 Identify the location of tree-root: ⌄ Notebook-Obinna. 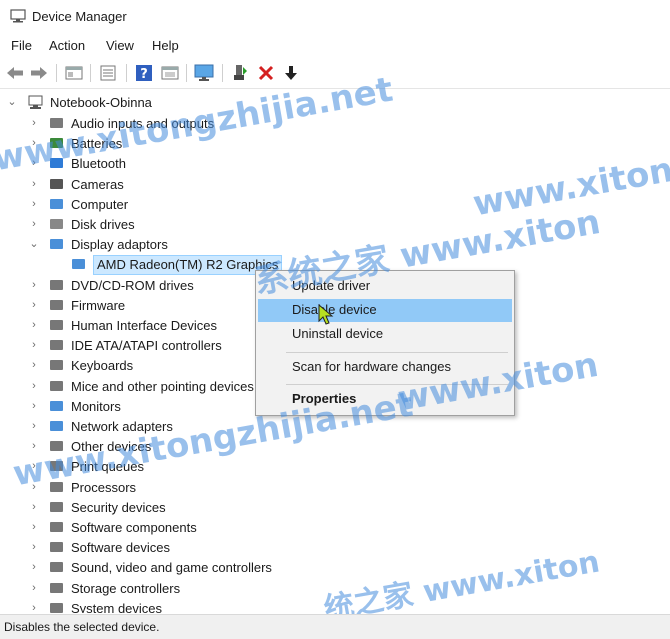
(335, 103).